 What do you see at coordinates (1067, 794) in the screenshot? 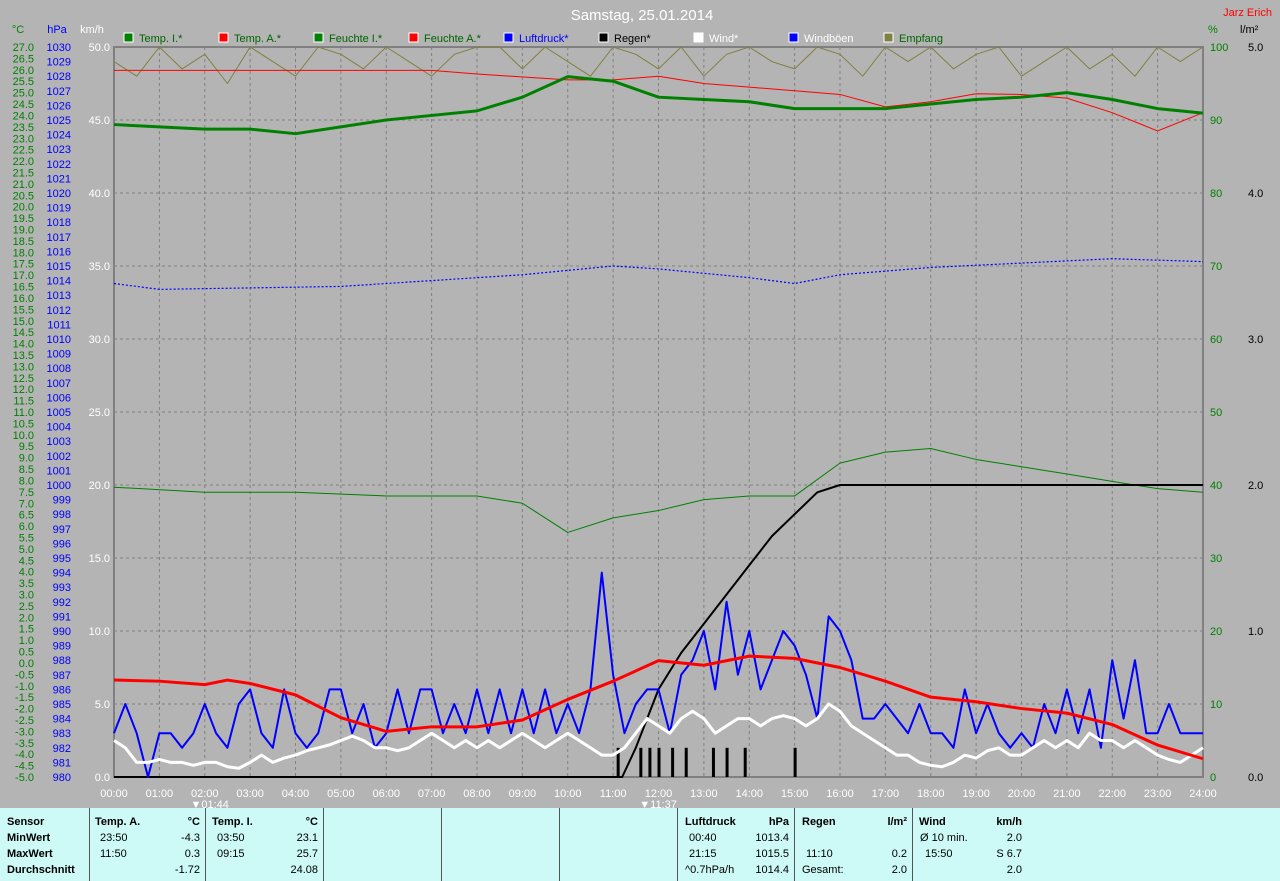
I see `x-tick-label: 21:00` at bounding box center [1067, 794].